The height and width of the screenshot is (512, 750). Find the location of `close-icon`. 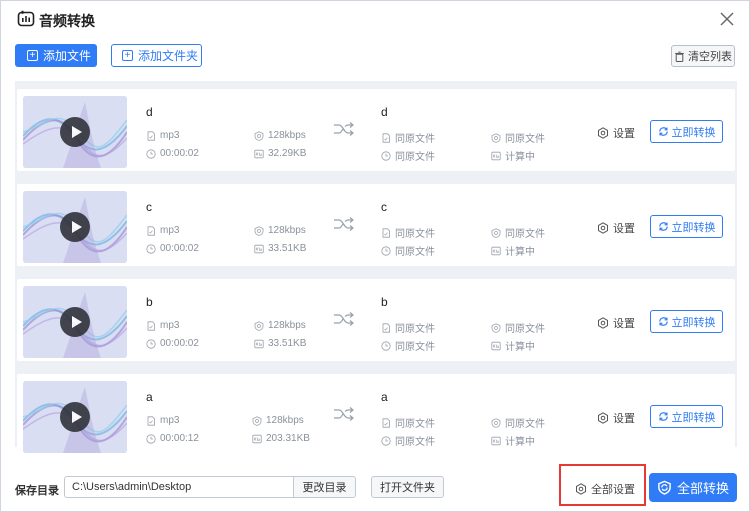

close-icon is located at coordinates (727, 19).